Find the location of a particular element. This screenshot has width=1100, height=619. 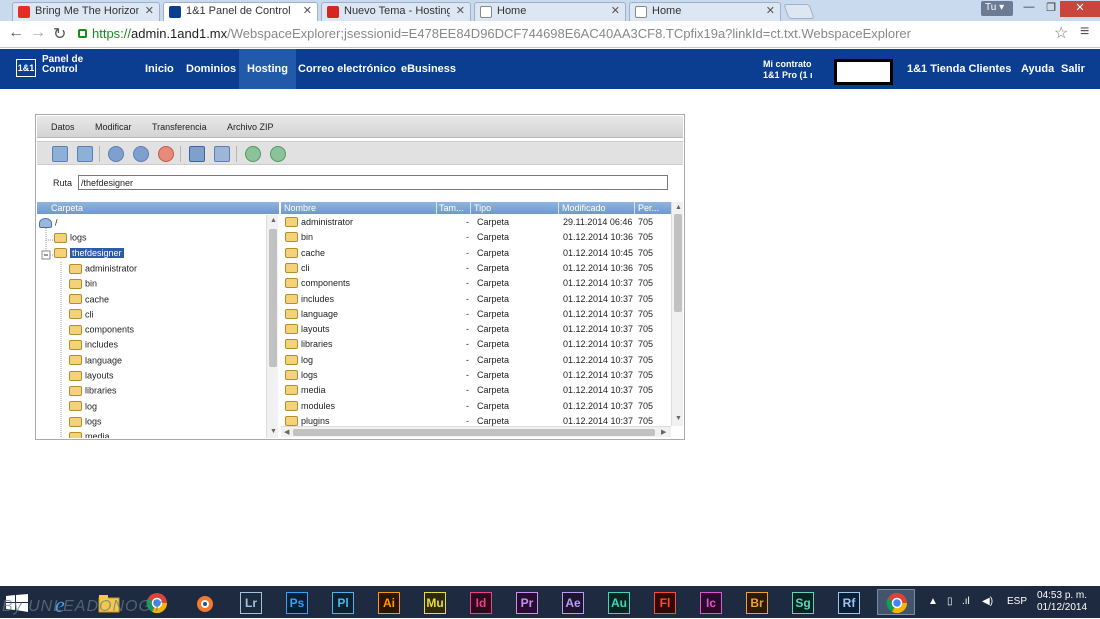

scroll-right-icon: ▶ is located at coordinates (663, 432).